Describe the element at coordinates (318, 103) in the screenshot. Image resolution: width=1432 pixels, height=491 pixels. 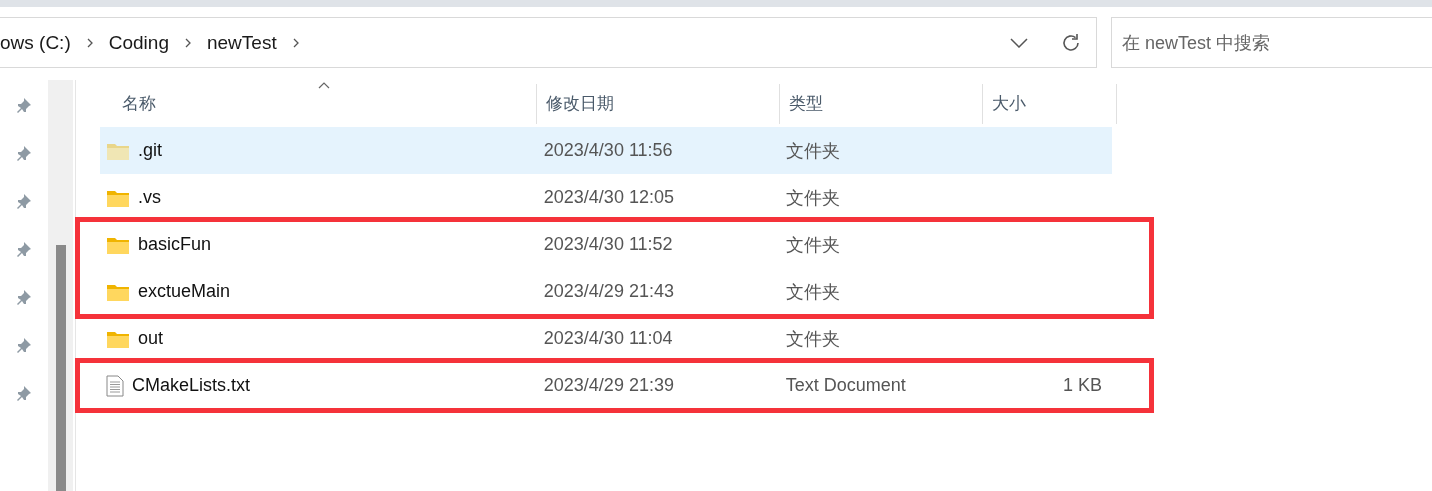
I see `column-header: 名称` at that location.